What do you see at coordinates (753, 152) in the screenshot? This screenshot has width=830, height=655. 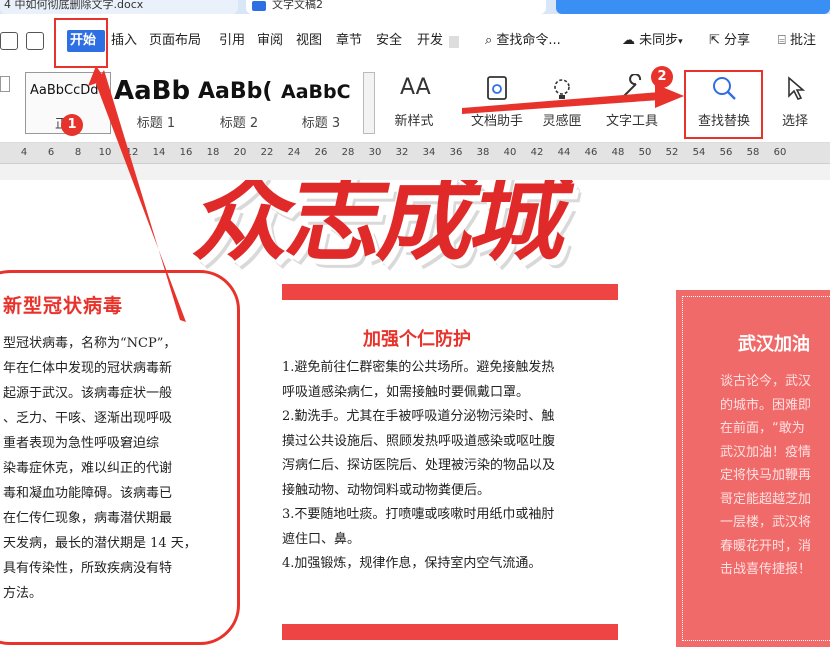 I see `ruler-tick: 58` at bounding box center [753, 152].